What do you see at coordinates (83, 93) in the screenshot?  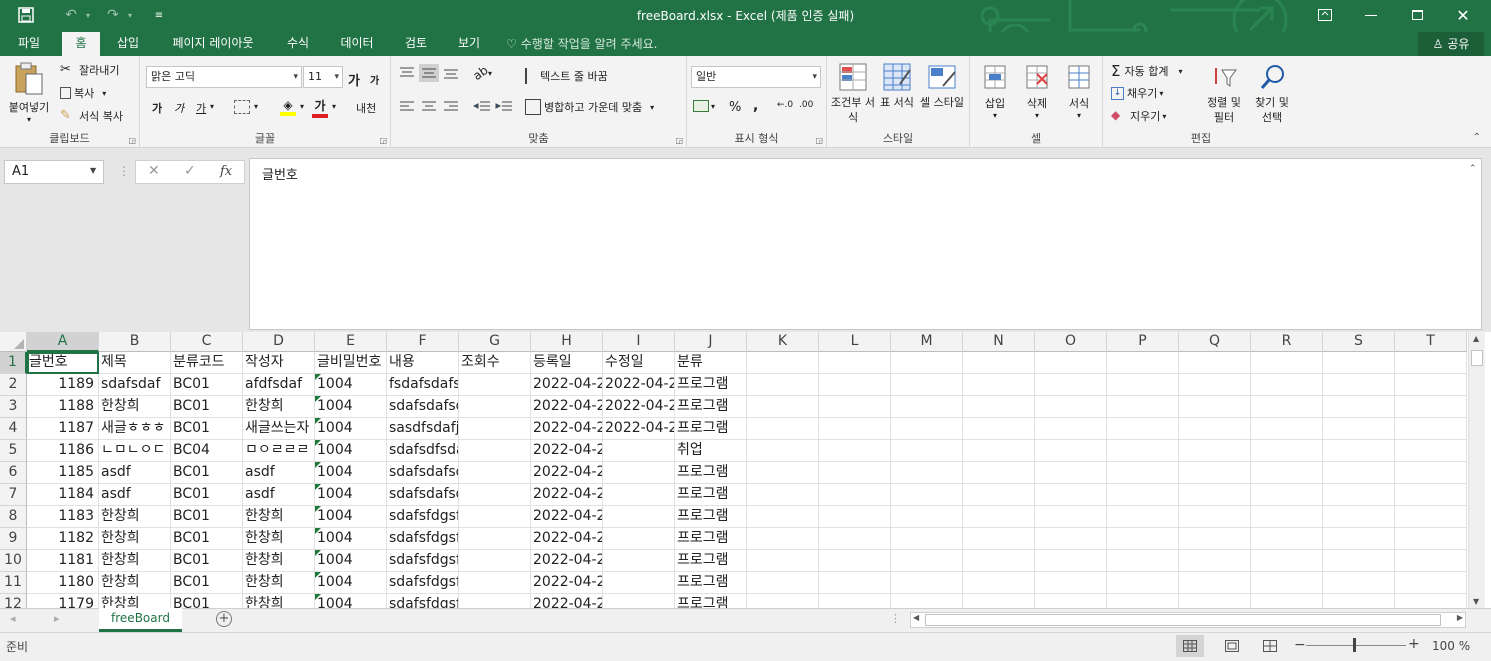 I see `copy-button: 복사 ▾` at bounding box center [83, 93].